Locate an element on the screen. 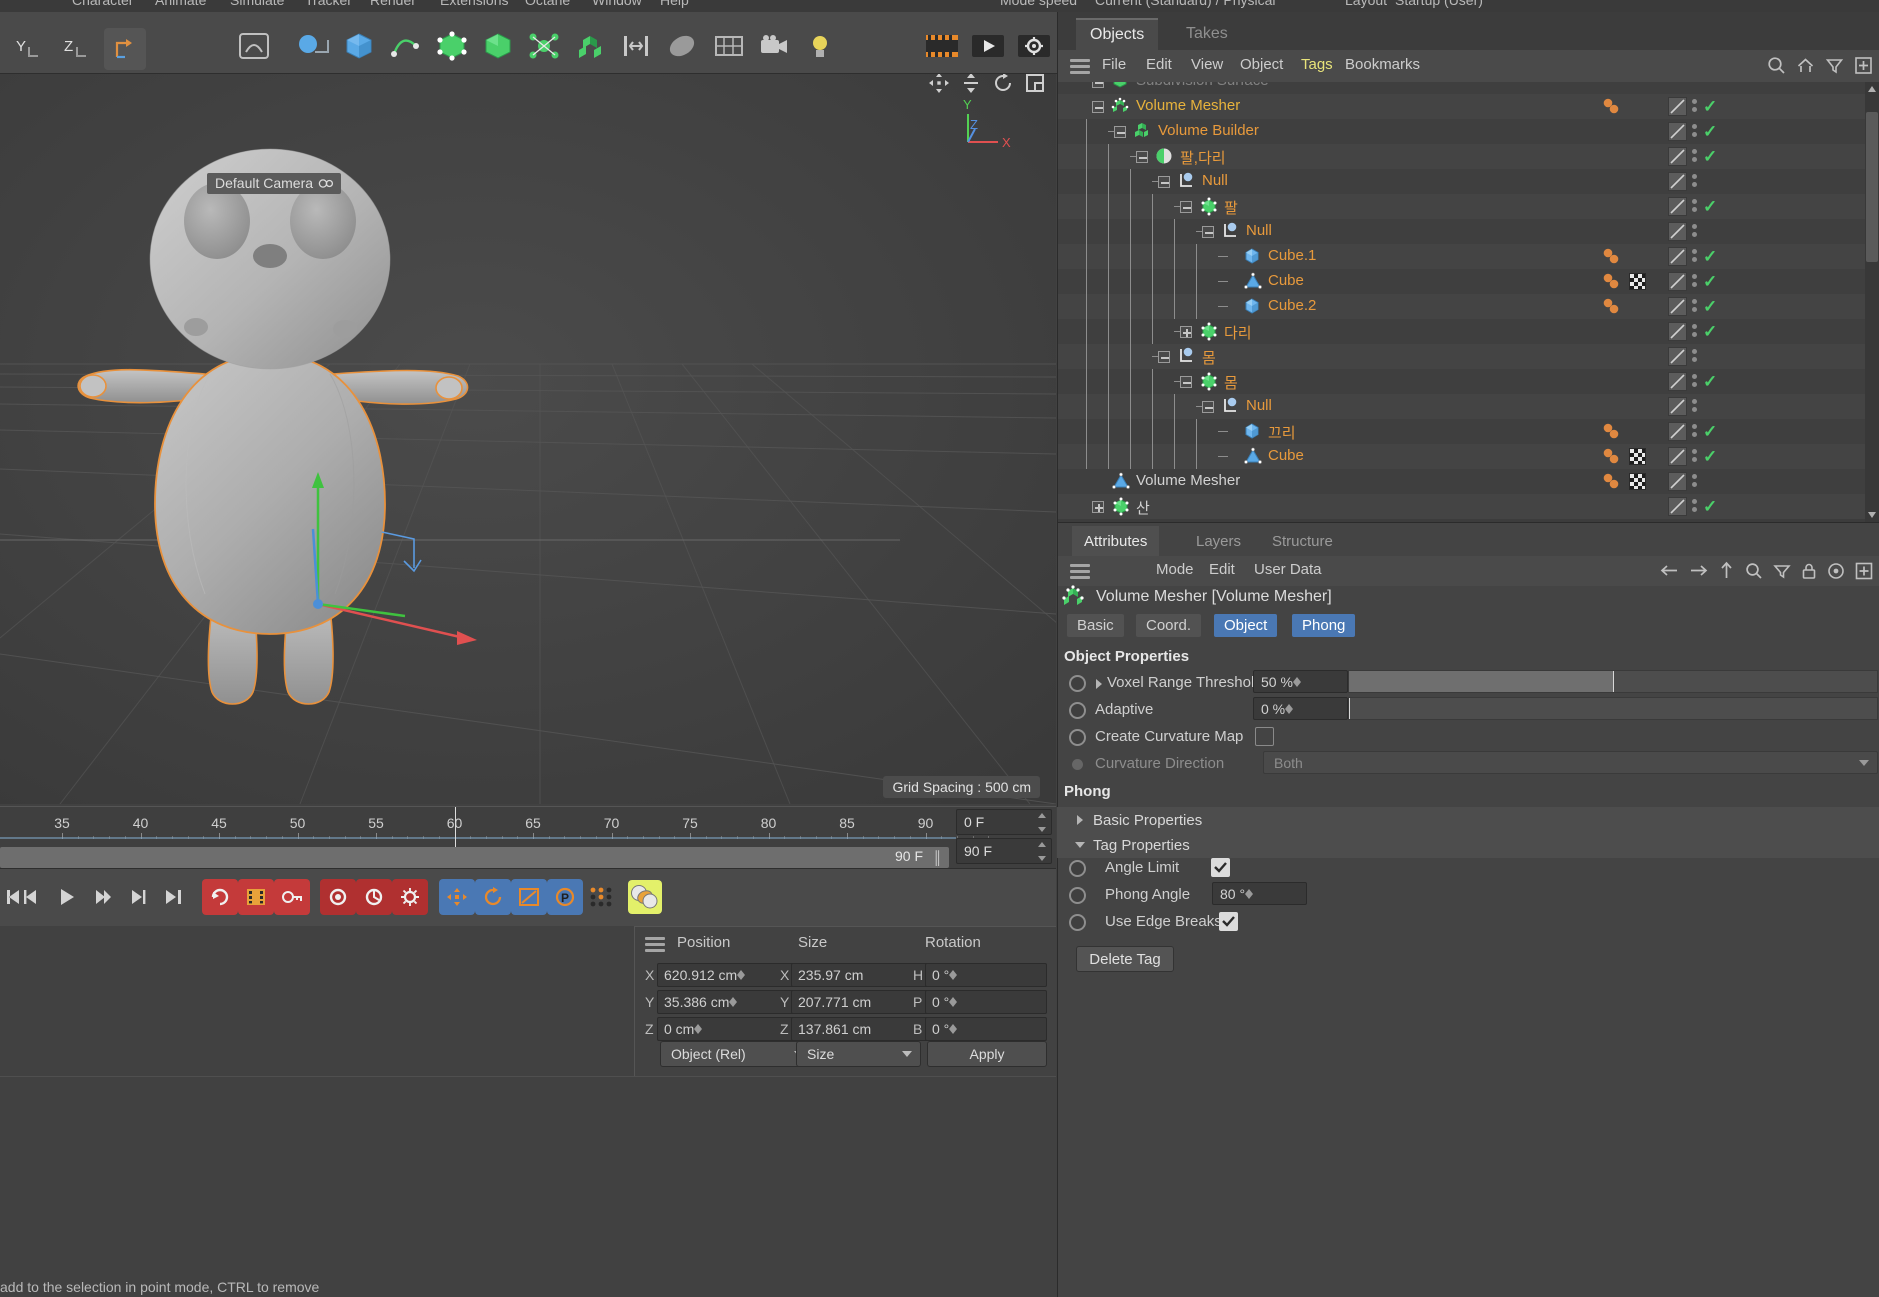 The height and width of the screenshot is (1297, 1879). rotation-p-field: 0 ° is located at coordinates (986, 1002).